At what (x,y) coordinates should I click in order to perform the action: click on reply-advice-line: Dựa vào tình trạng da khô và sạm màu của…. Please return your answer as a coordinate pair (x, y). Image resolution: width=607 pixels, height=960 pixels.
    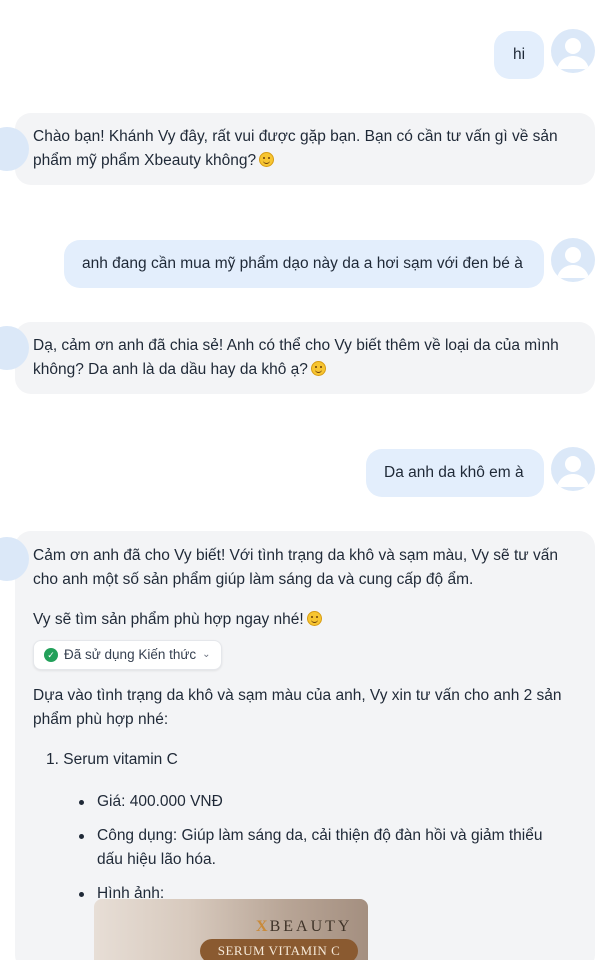
    Looking at the image, I should click on (297, 695).